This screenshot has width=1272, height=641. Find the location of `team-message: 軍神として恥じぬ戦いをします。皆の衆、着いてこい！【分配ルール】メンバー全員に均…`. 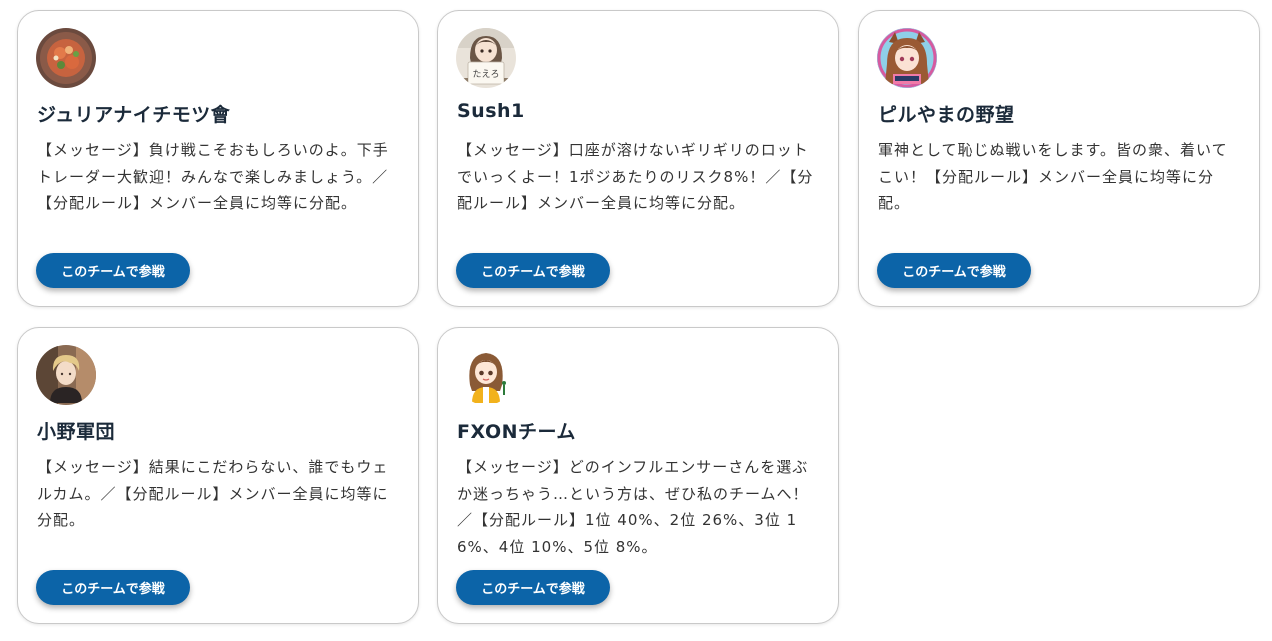

team-message: 軍神として恥じぬ戦いをします。皆の衆、着いてこい！【分配ルール】メンバー全員に均… is located at coordinates (1053, 176).